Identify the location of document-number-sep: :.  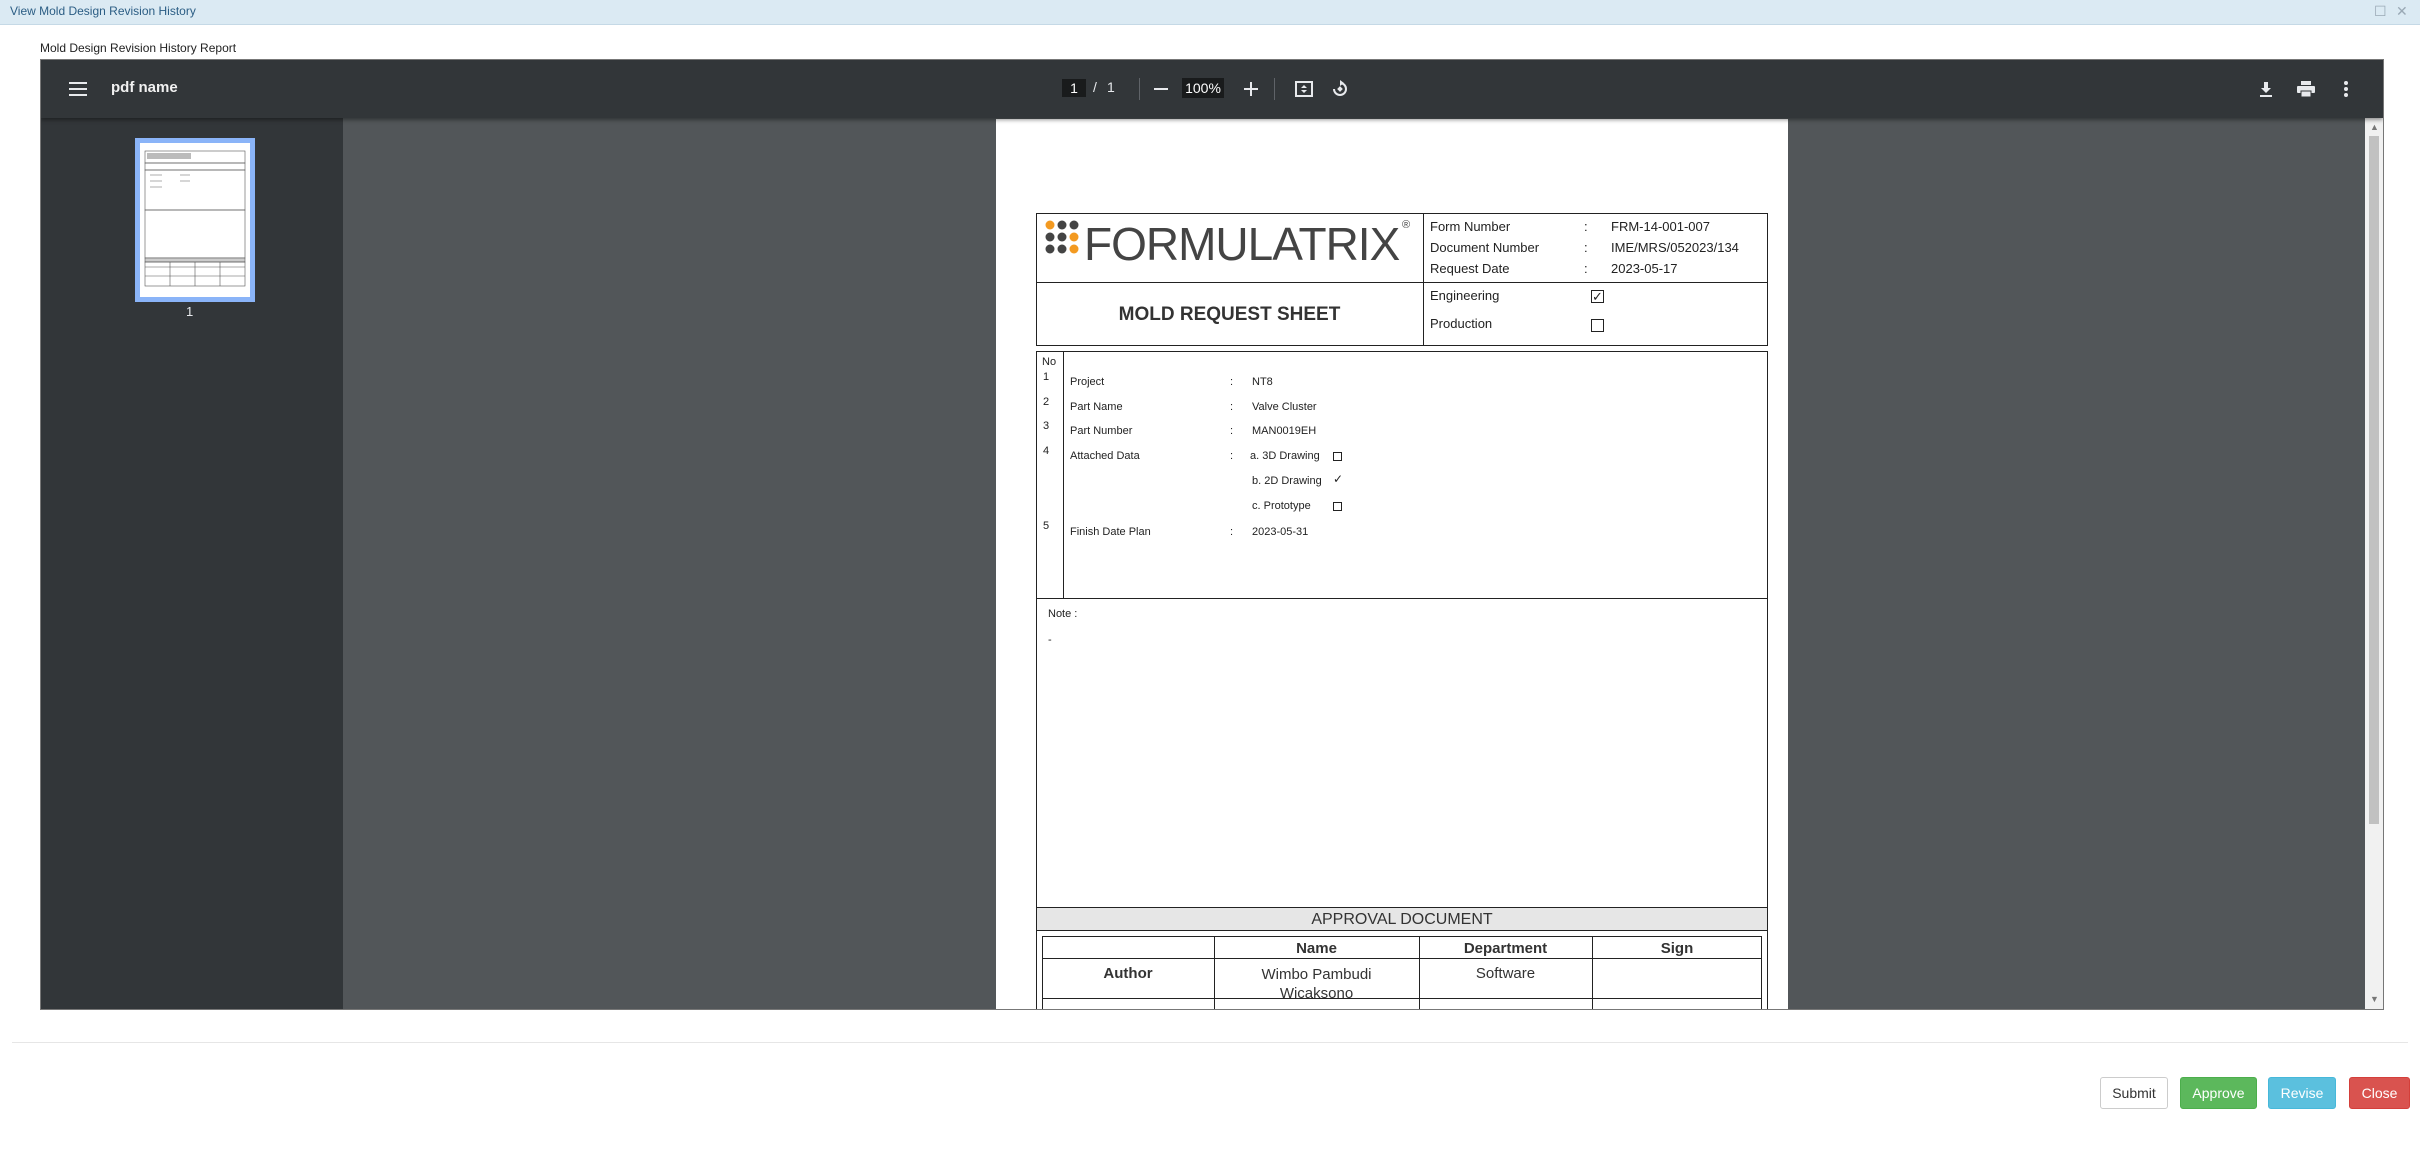
(1586, 247).